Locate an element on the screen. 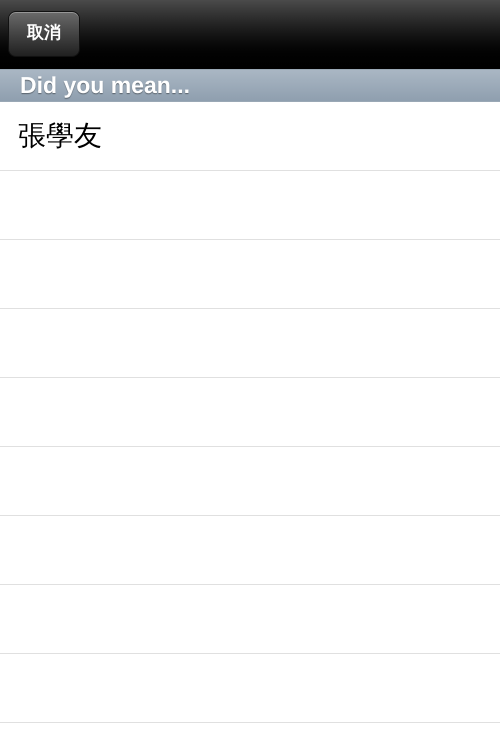 The height and width of the screenshot is (750, 500). cancel-button: 取消 is located at coordinates (44, 34).